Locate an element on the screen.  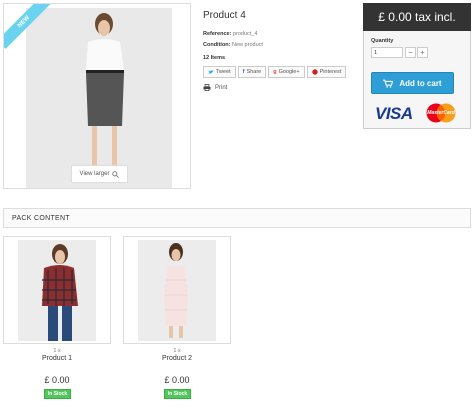
product-photo is located at coordinates (99, 98).